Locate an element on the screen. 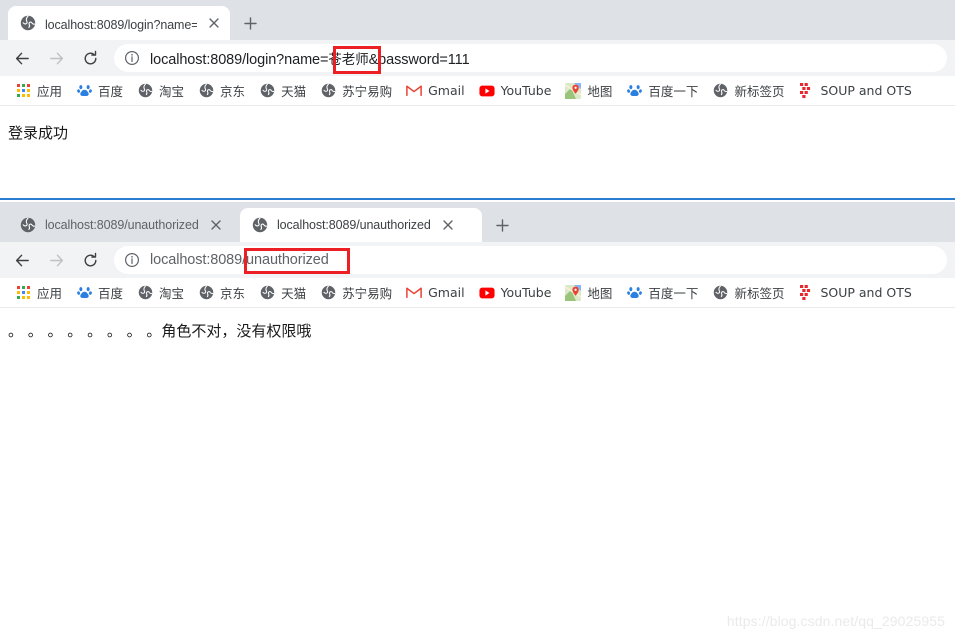  bookmark-label: 天猫 is located at coordinates (294, 91).